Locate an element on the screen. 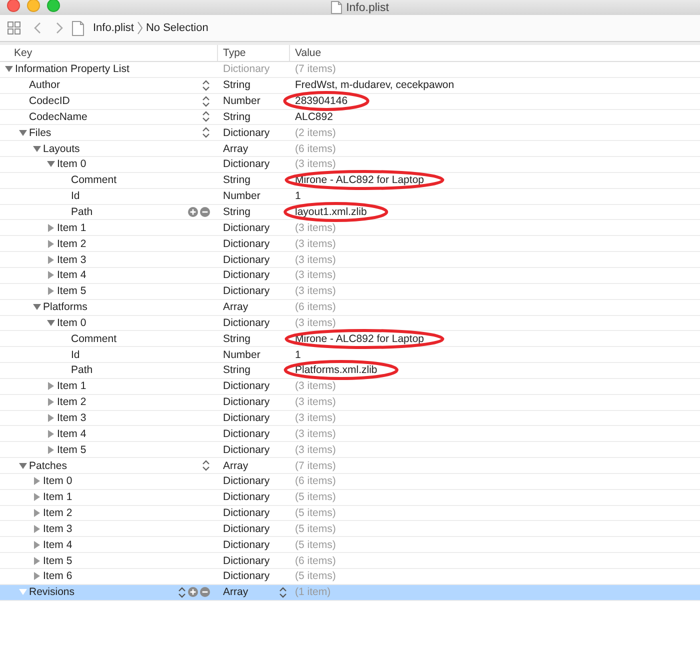 The width and height of the screenshot is (700, 672). table-row: CodecID Number 283904146 is located at coordinates (350, 102).